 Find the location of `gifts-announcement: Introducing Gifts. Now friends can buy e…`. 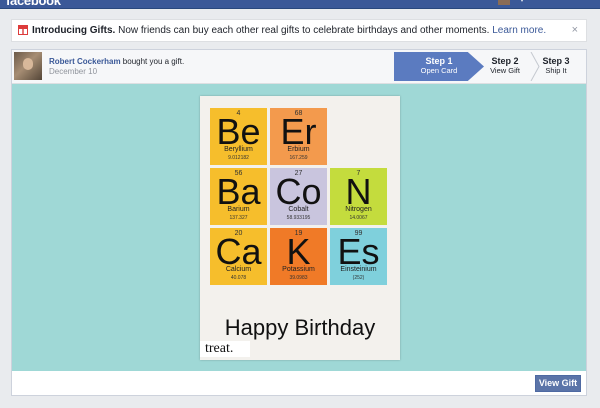

gifts-announcement: Introducing Gifts. Now friends can buy e… is located at coordinates (299, 30).